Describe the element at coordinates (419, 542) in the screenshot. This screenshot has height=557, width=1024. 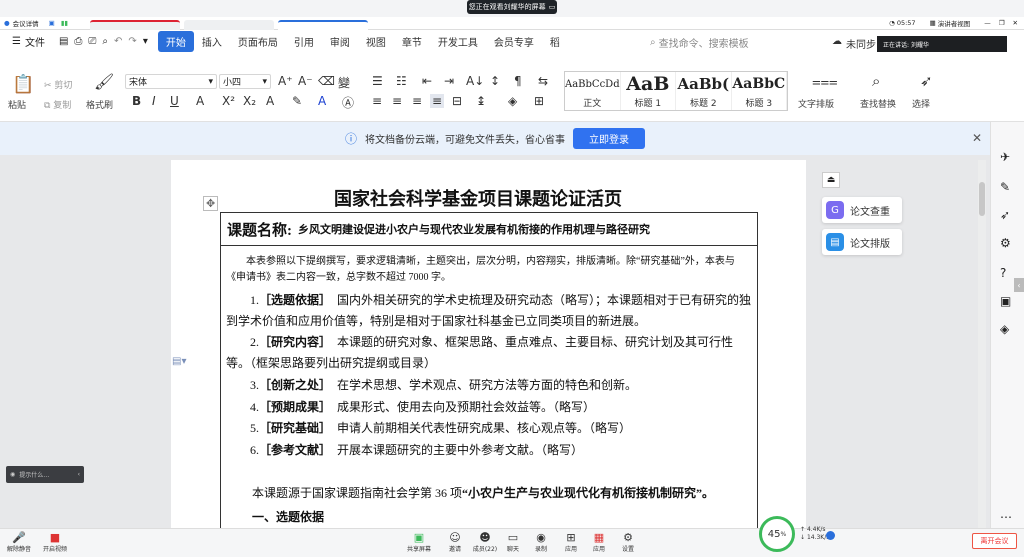
I see `share-screen-button: ▣ 共享屏幕` at that location.